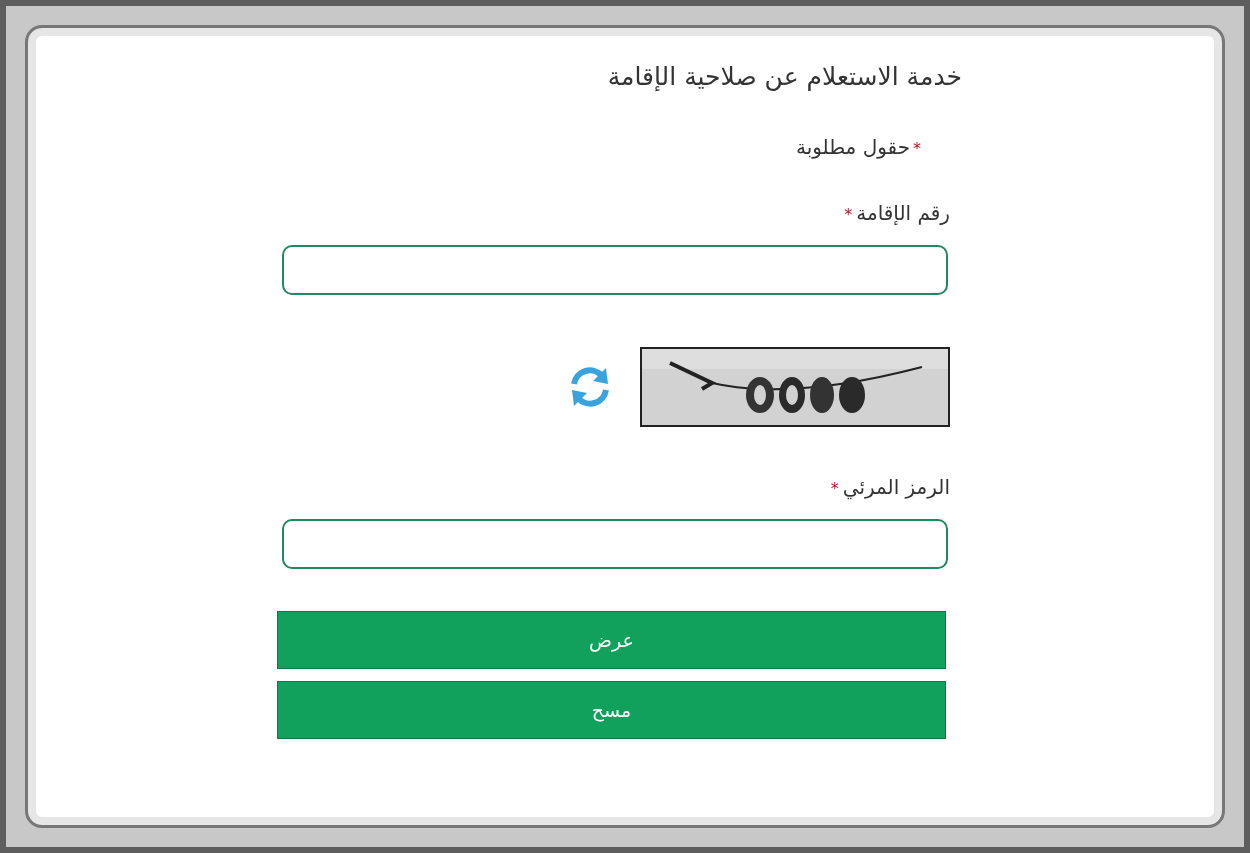 This screenshot has height=853, width=1250. What do you see at coordinates (896, 487) in the screenshot?
I see `field-label: الرمز المرئي` at bounding box center [896, 487].